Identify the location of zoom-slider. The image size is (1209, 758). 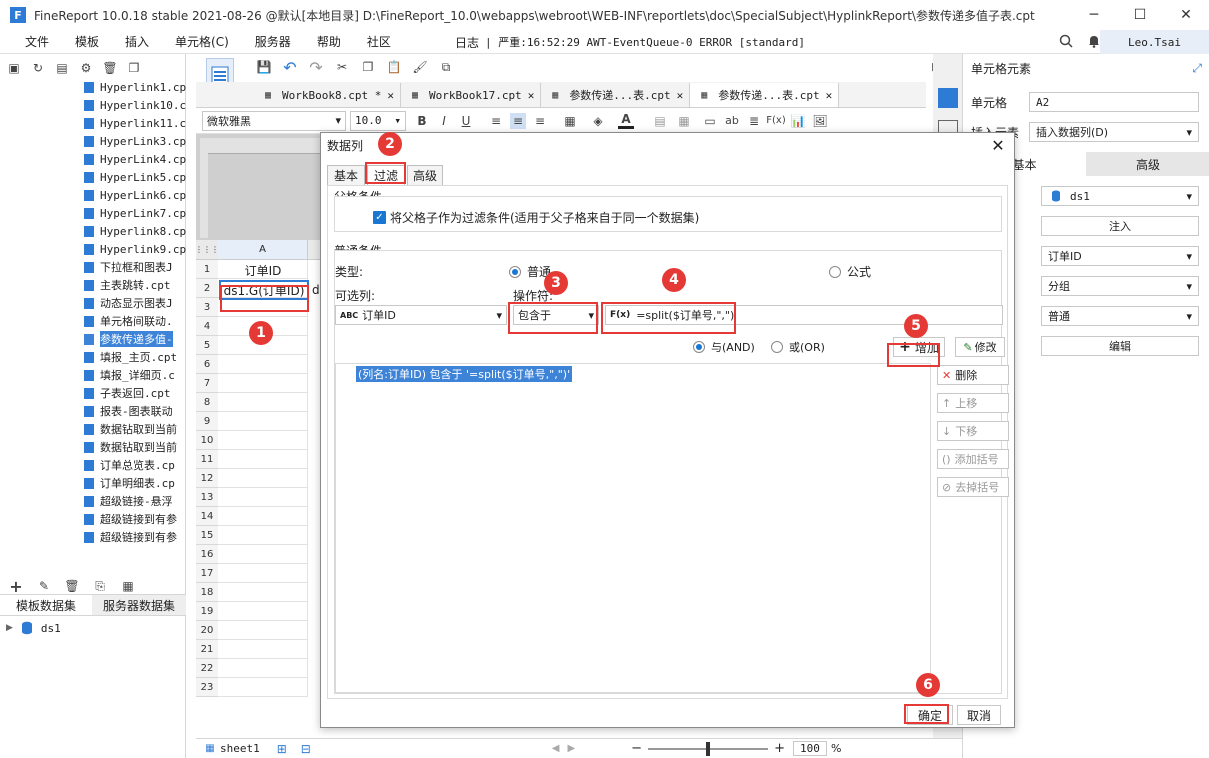
(708, 748).